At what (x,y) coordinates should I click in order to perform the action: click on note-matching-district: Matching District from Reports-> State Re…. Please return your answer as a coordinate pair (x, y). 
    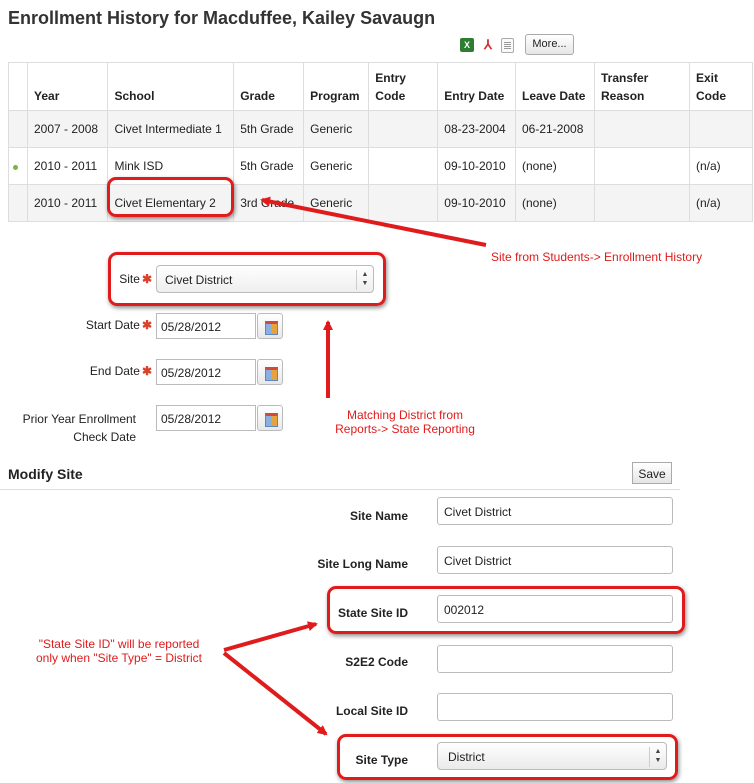
    Looking at the image, I should click on (405, 422).